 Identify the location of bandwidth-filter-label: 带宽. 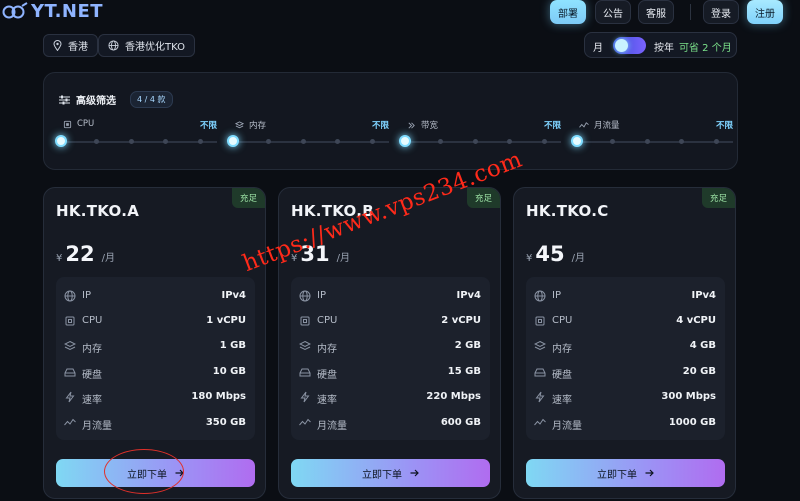
(422, 125).